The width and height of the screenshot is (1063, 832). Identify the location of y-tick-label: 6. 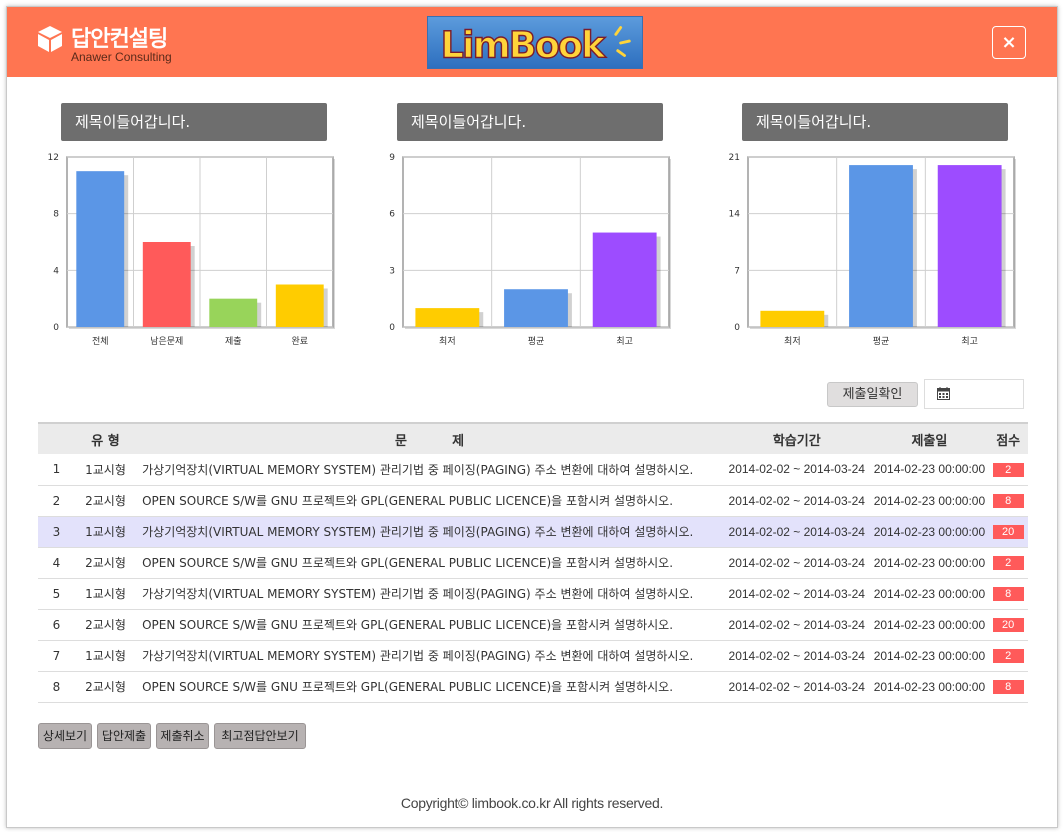
(392, 215).